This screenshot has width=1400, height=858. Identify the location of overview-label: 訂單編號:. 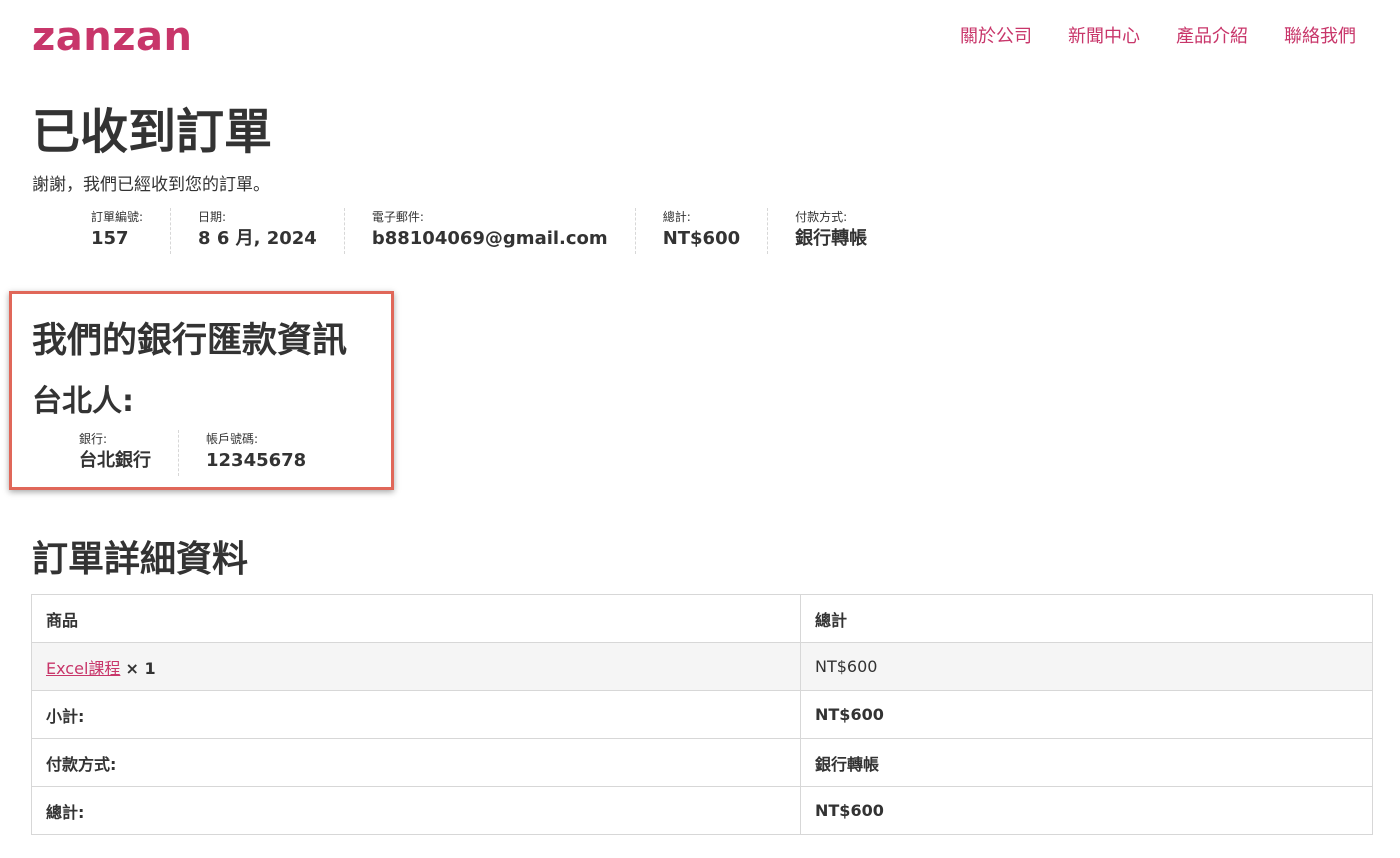
(117, 217).